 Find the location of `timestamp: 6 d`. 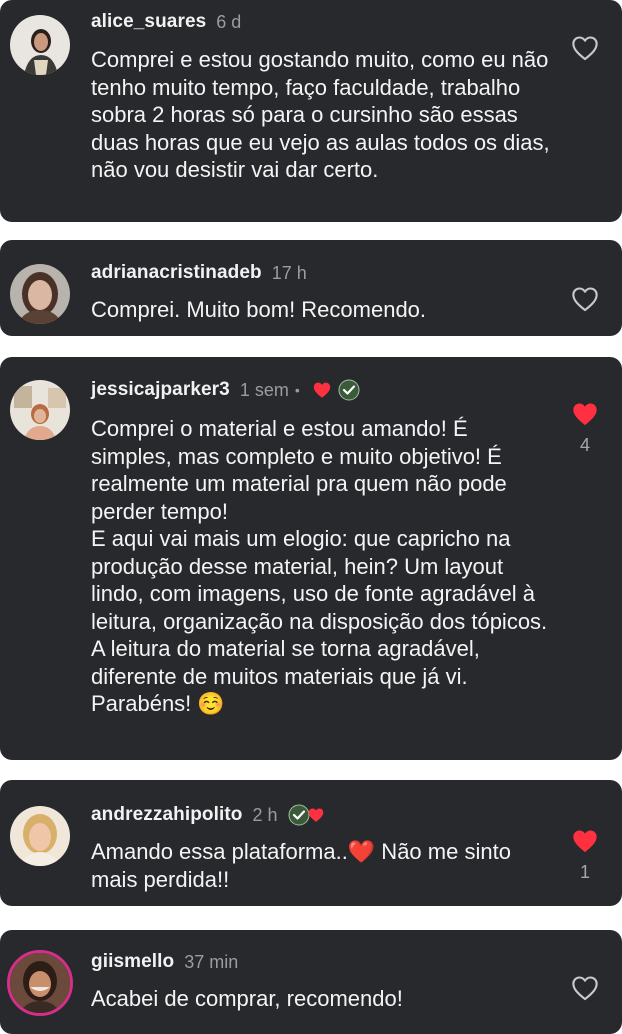

timestamp: 6 d is located at coordinates (229, 21).